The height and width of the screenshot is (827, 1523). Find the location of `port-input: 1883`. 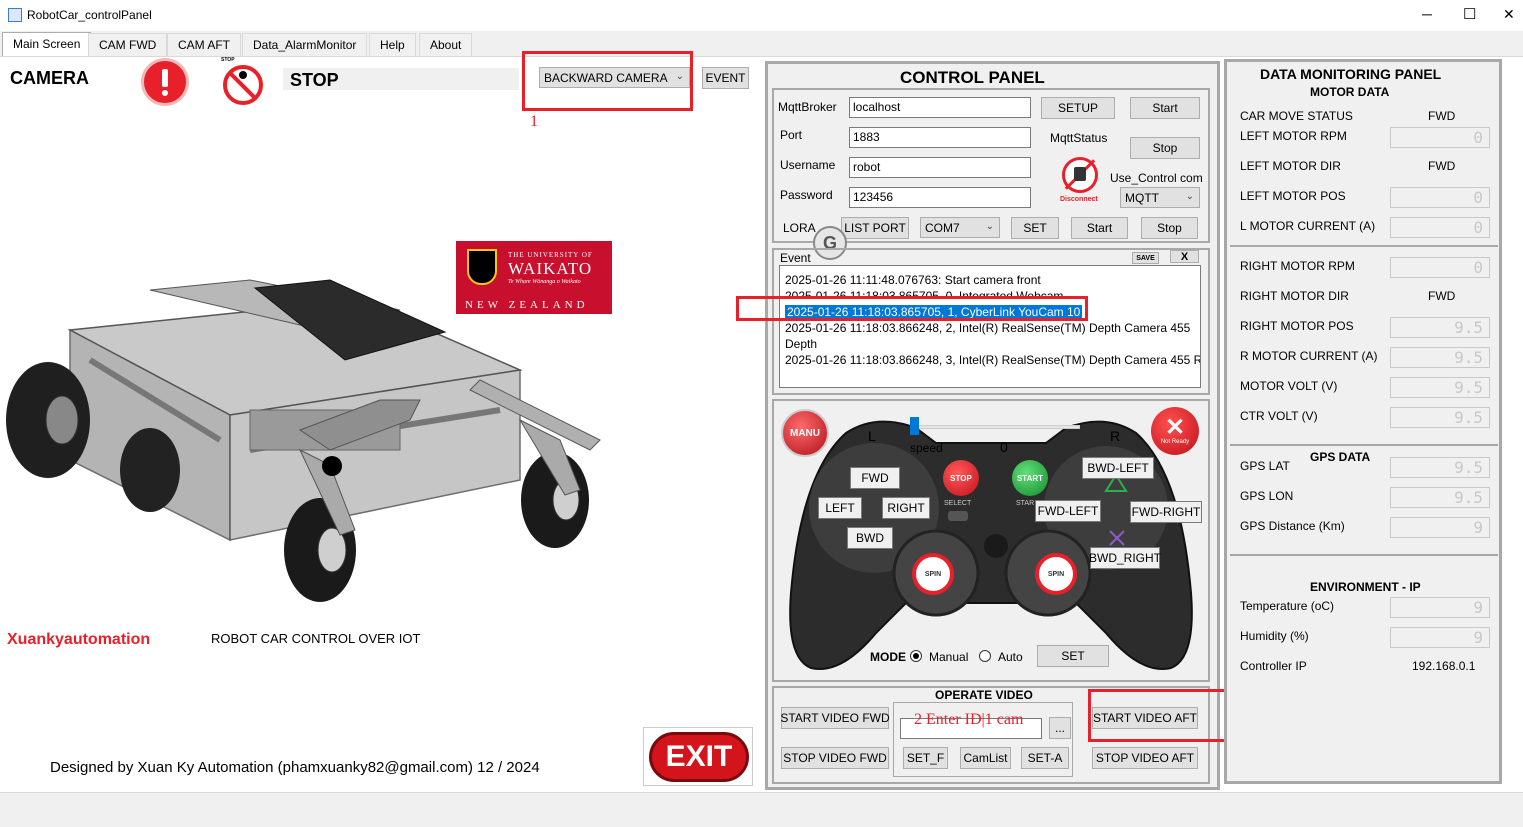

port-input: 1883 is located at coordinates (940, 137).